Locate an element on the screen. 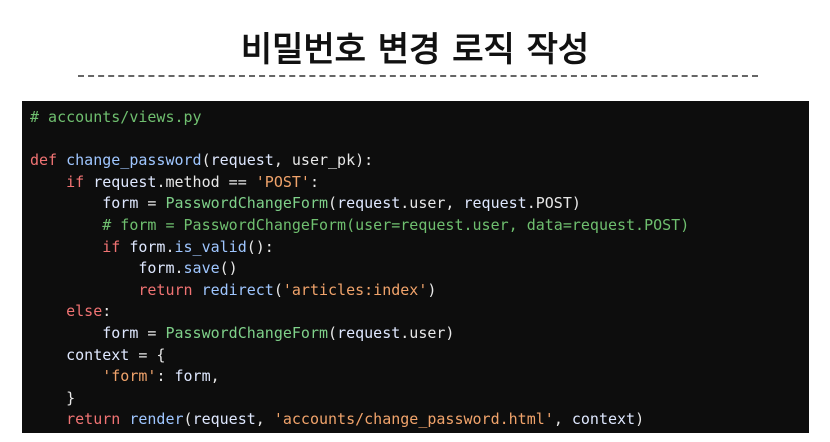 The height and width of the screenshot is (442, 830). code-comment: # accounts/views.py is located at coordinates (116, 117).